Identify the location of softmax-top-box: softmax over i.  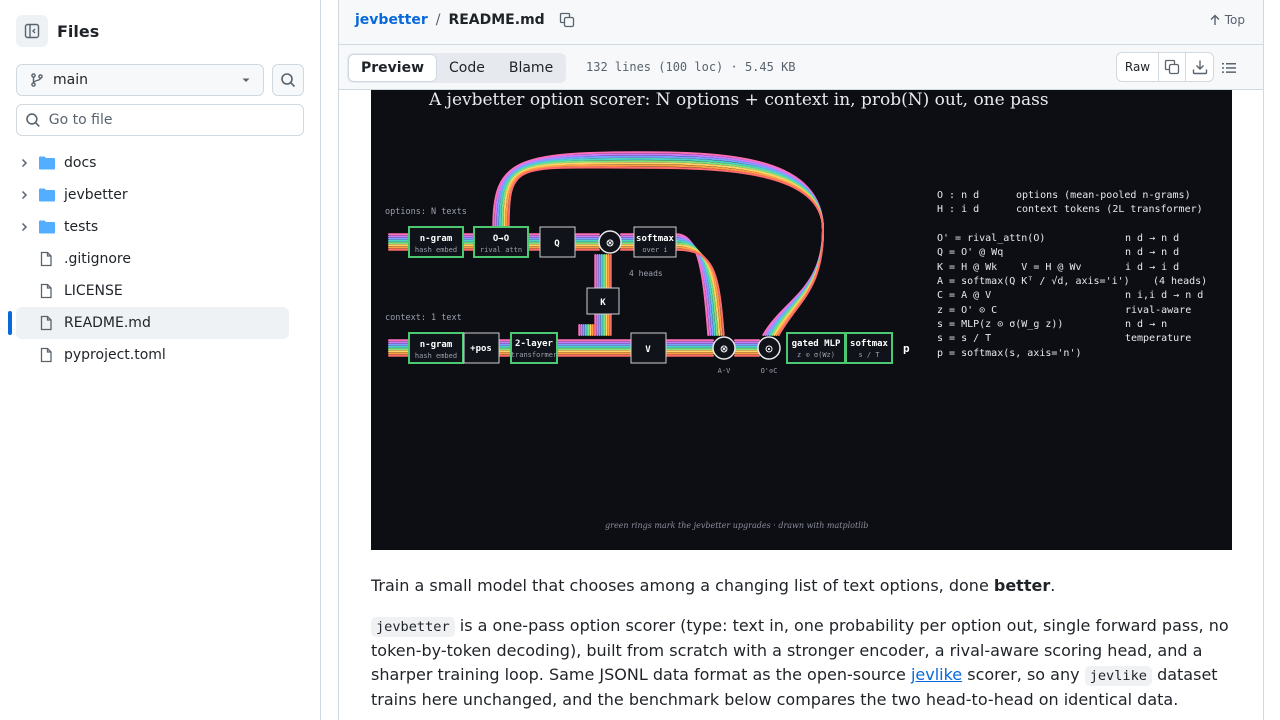
(655, 242).